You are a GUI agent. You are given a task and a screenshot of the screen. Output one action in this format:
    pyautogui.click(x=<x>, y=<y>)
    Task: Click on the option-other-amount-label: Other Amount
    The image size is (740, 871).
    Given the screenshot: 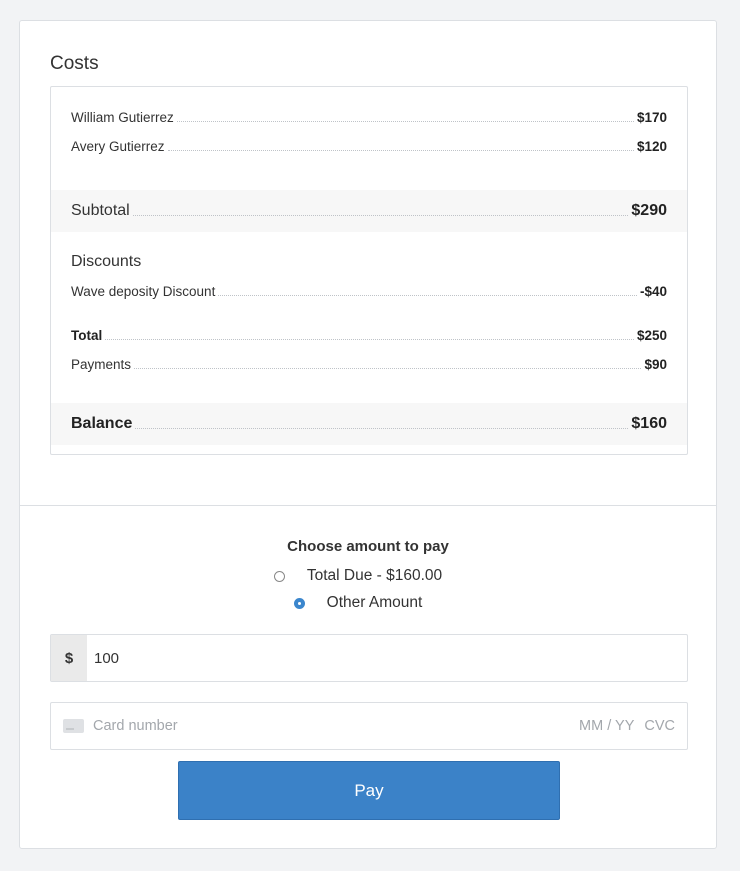 What is the action you would take?
    pyautogui.click(x=375, y=603)
    